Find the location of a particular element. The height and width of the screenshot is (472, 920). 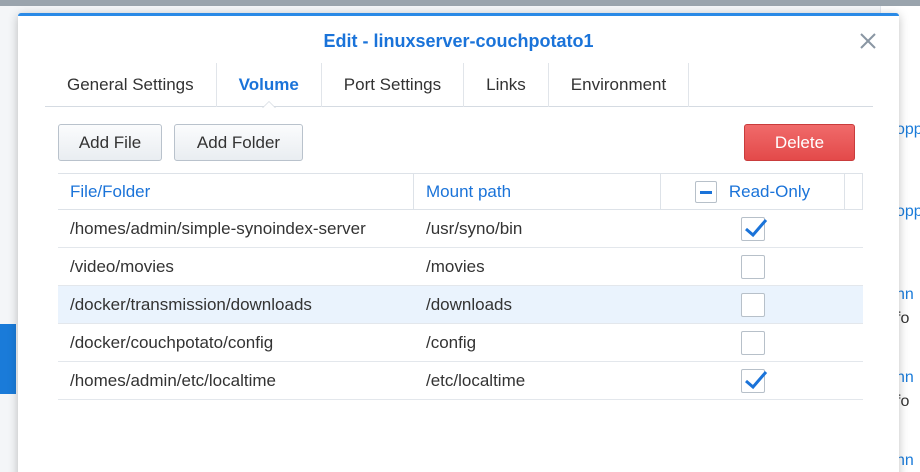

tab-label: Volume is located at coordinates (268, 84).